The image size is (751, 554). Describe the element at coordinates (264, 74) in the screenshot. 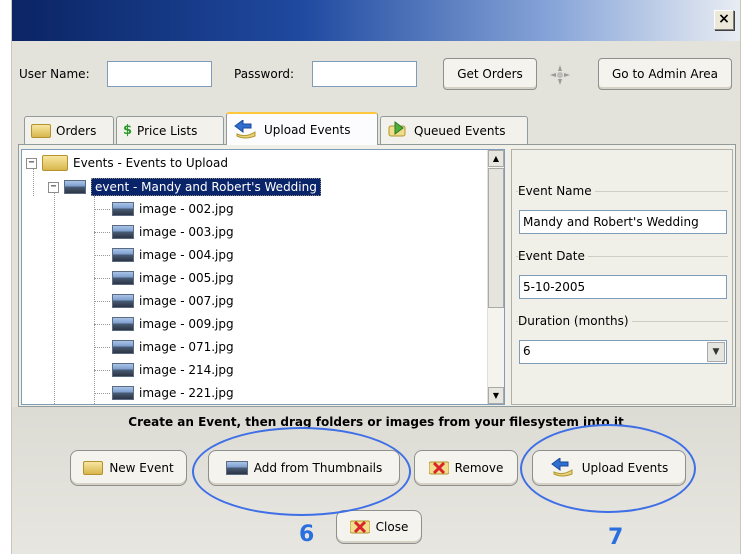

I see `password-label: Password:` at that location.